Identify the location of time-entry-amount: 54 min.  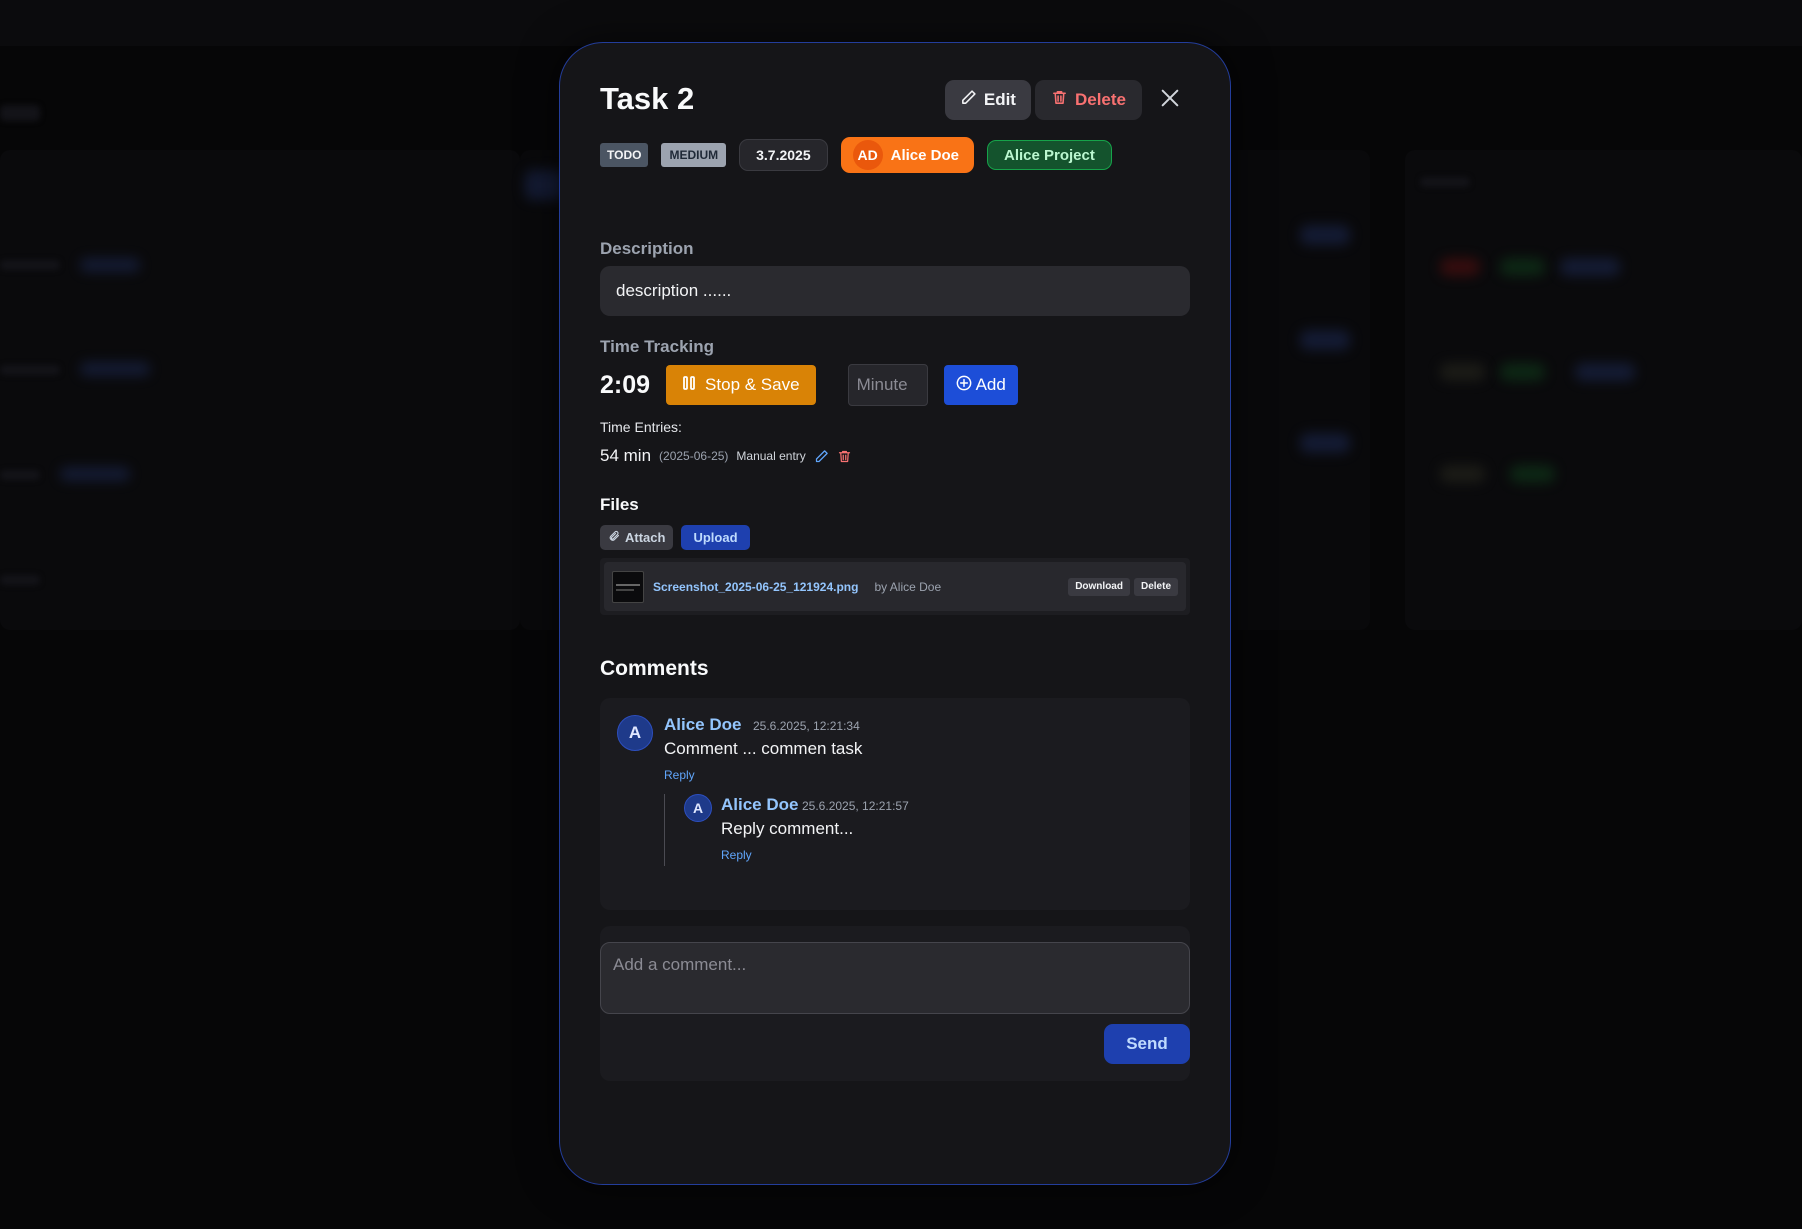
(626, 455).